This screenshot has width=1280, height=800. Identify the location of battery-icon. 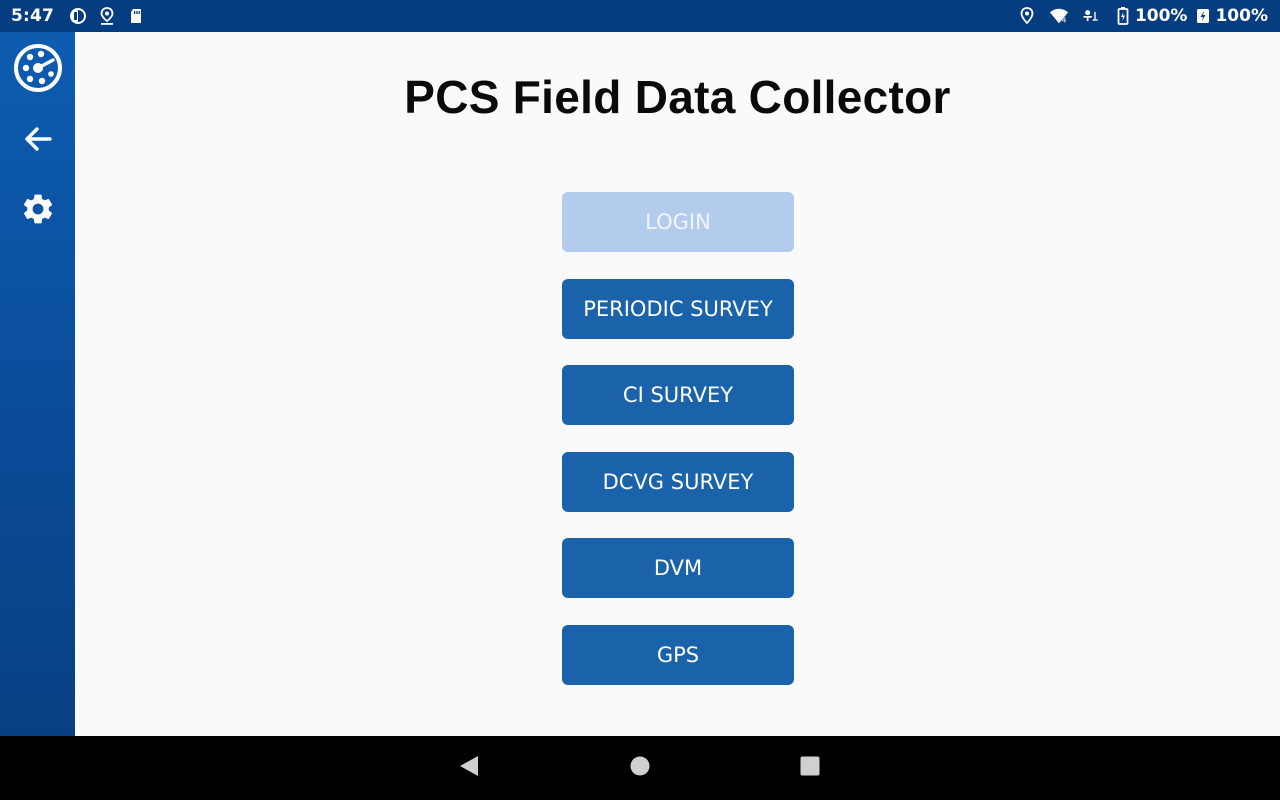
(1123, 16).